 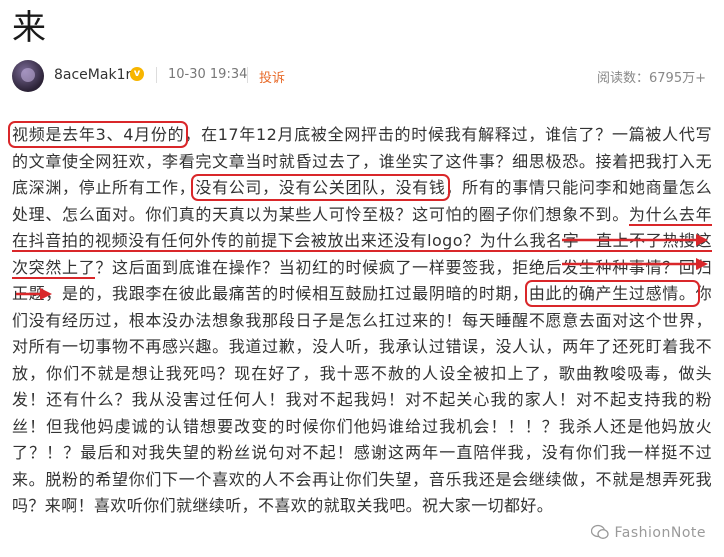 What do you see at coordinates (320, 187) in the screenshot?
I see `highlight-box: 没有公司，没有公关团队，没有钱` at bounding box center [320, 187].